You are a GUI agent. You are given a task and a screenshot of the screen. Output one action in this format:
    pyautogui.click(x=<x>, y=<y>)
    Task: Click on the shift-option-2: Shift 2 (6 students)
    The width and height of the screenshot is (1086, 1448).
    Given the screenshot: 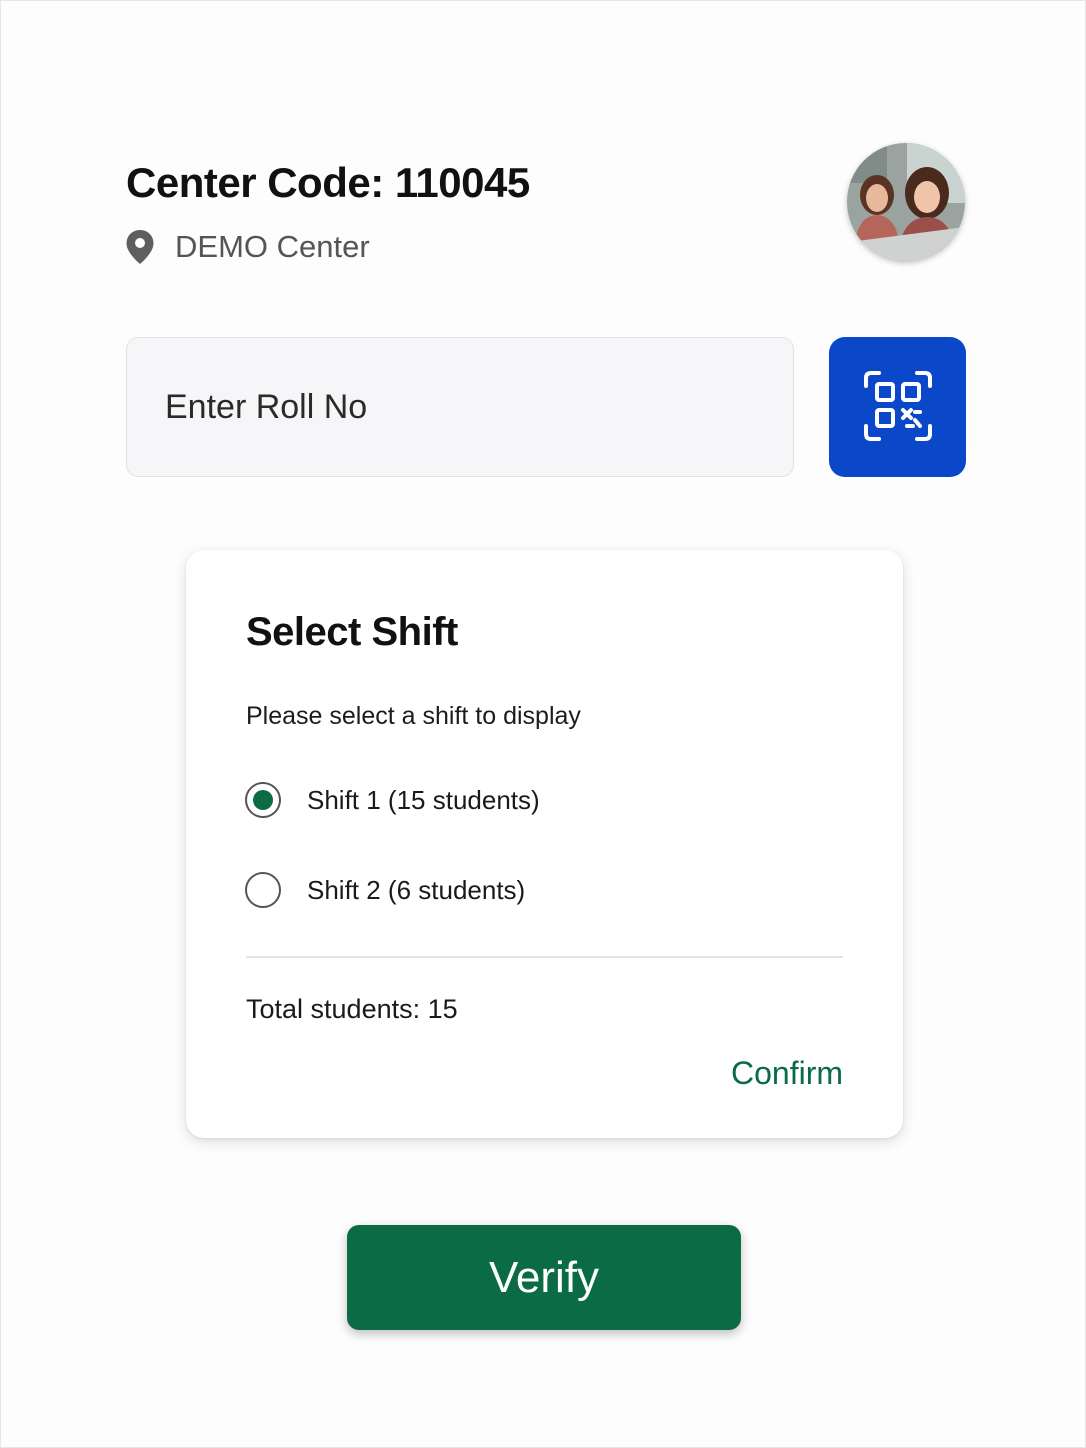 What is the action you would take?
    pyautogui.click(x=385, y=890)
    